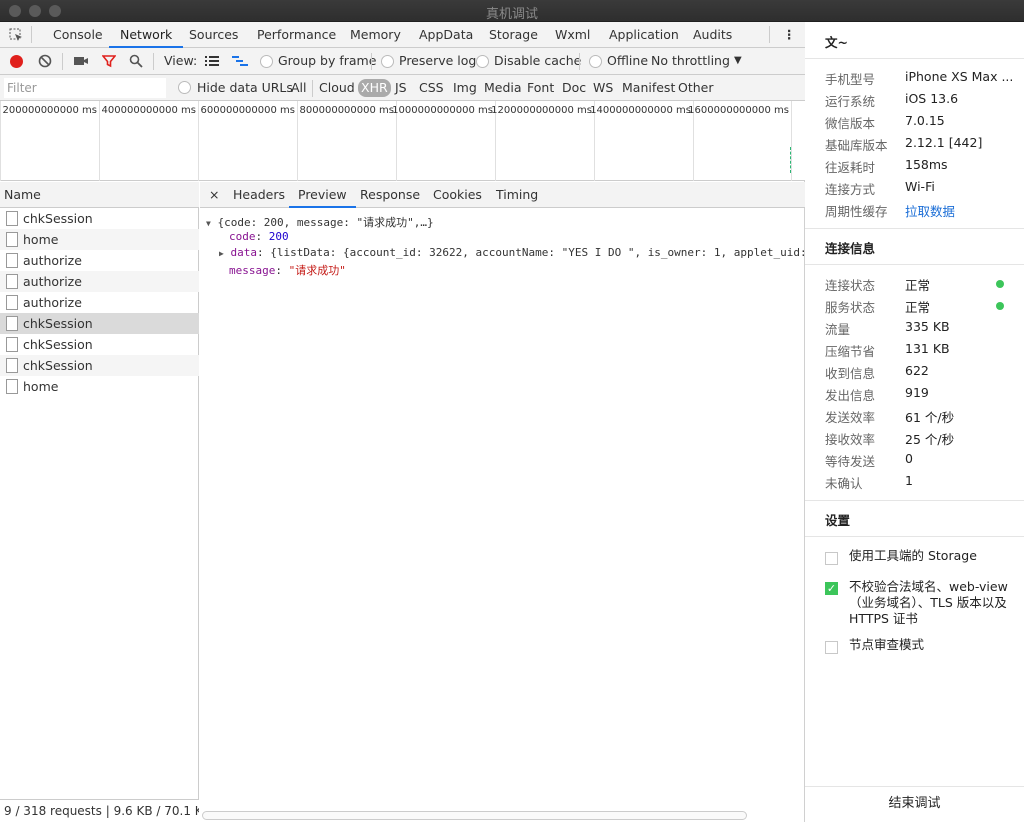  I want to click on filter-type-xhr: XHR, so click(374, 88).